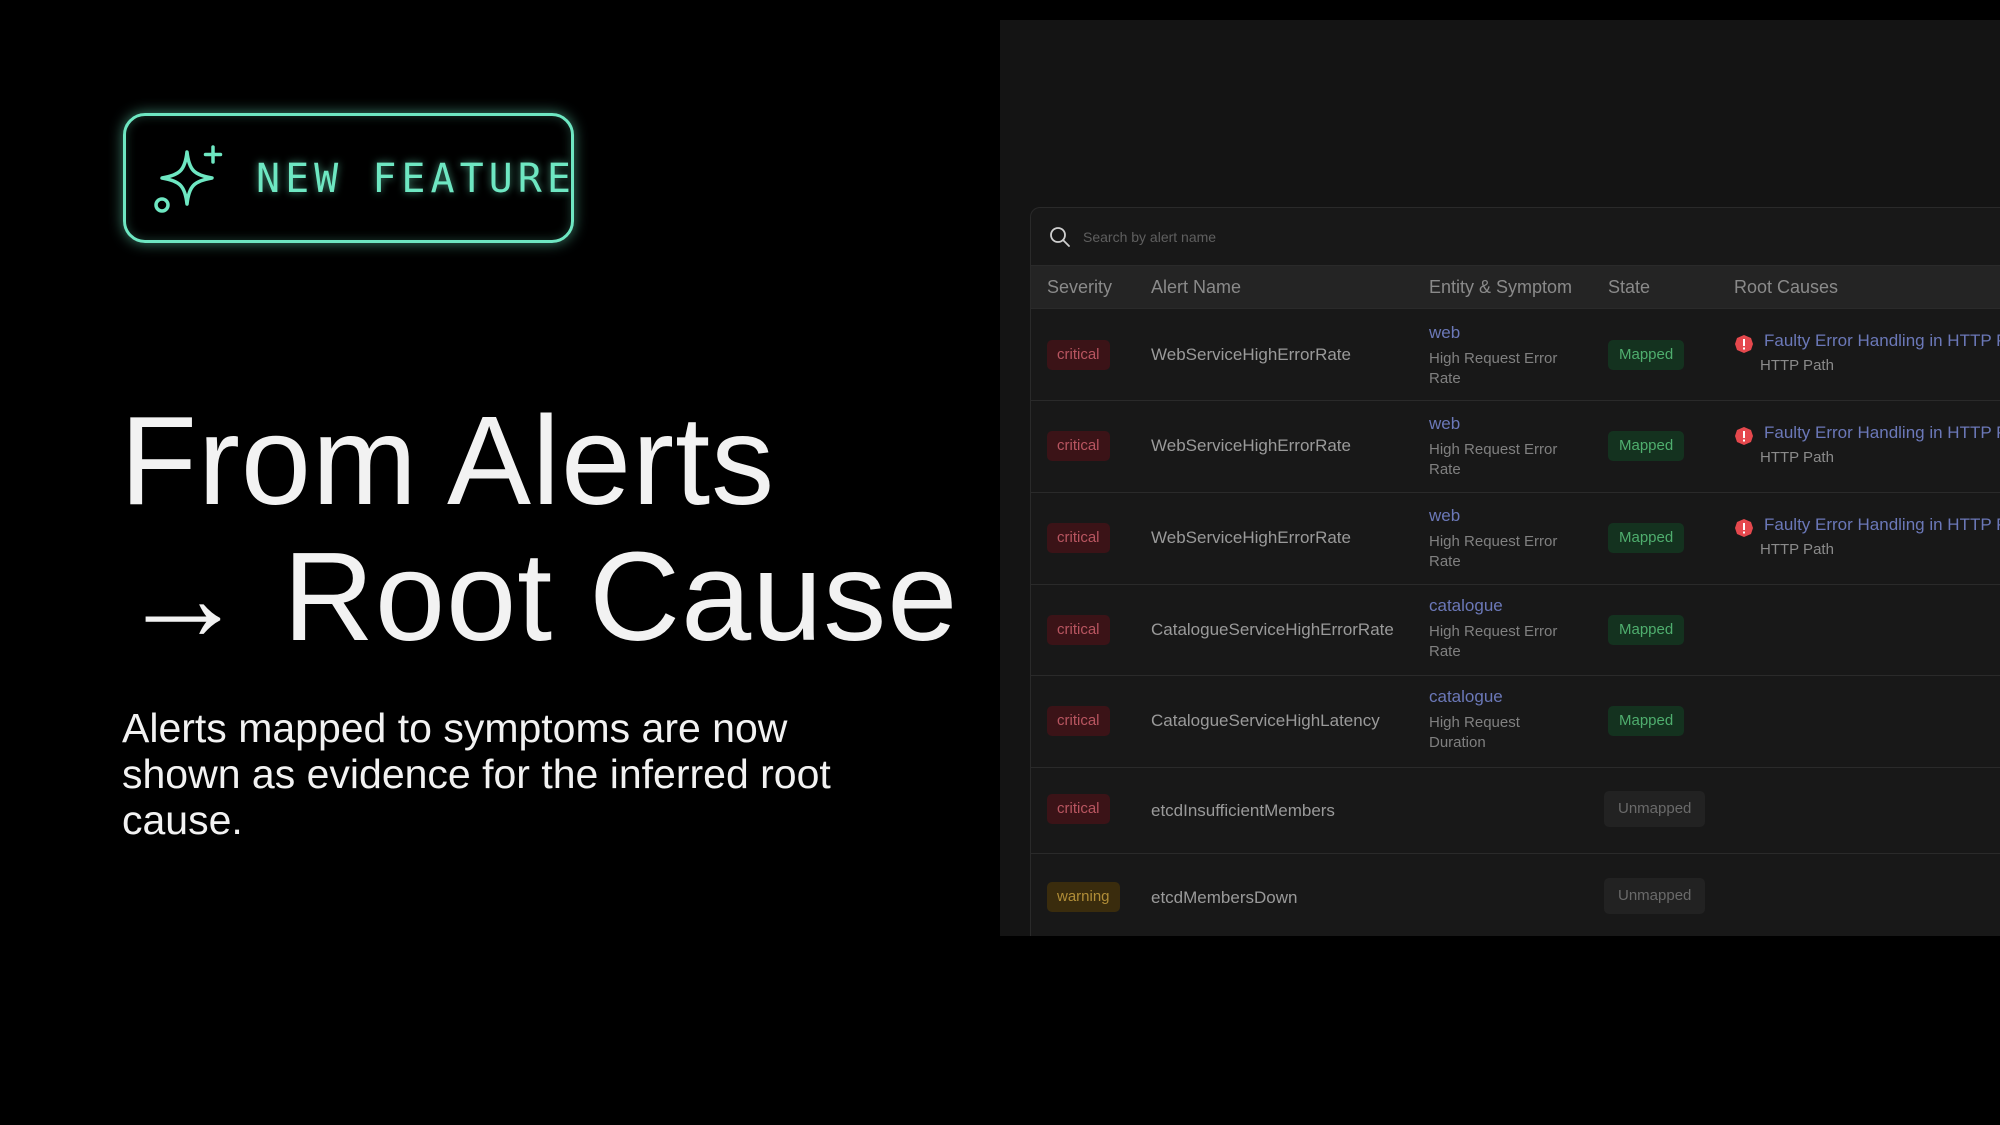 This screenshot has height=1125, width=2000. Describe the element at coordinates (1243, 811) in the screenshot. I see `alert-name: etcdInsufficientMembers` at that location.